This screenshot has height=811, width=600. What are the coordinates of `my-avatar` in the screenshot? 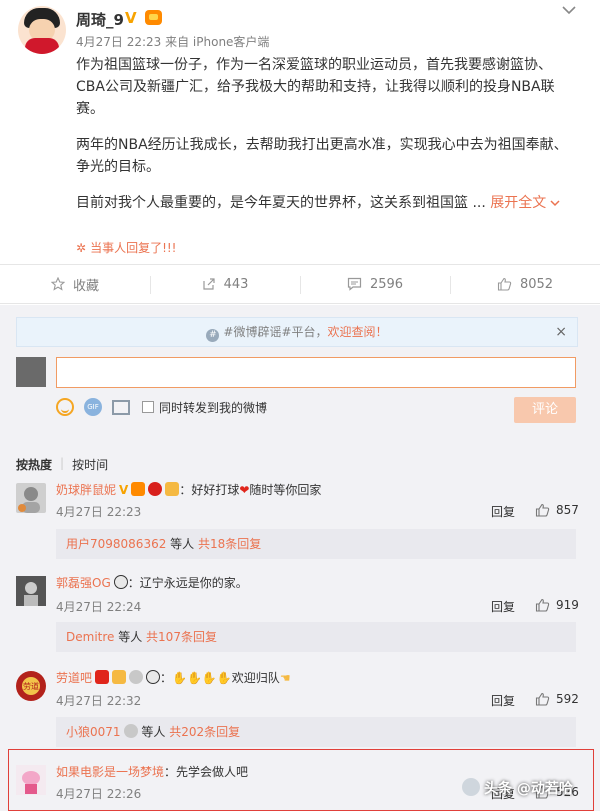 It's located at (31, 372).